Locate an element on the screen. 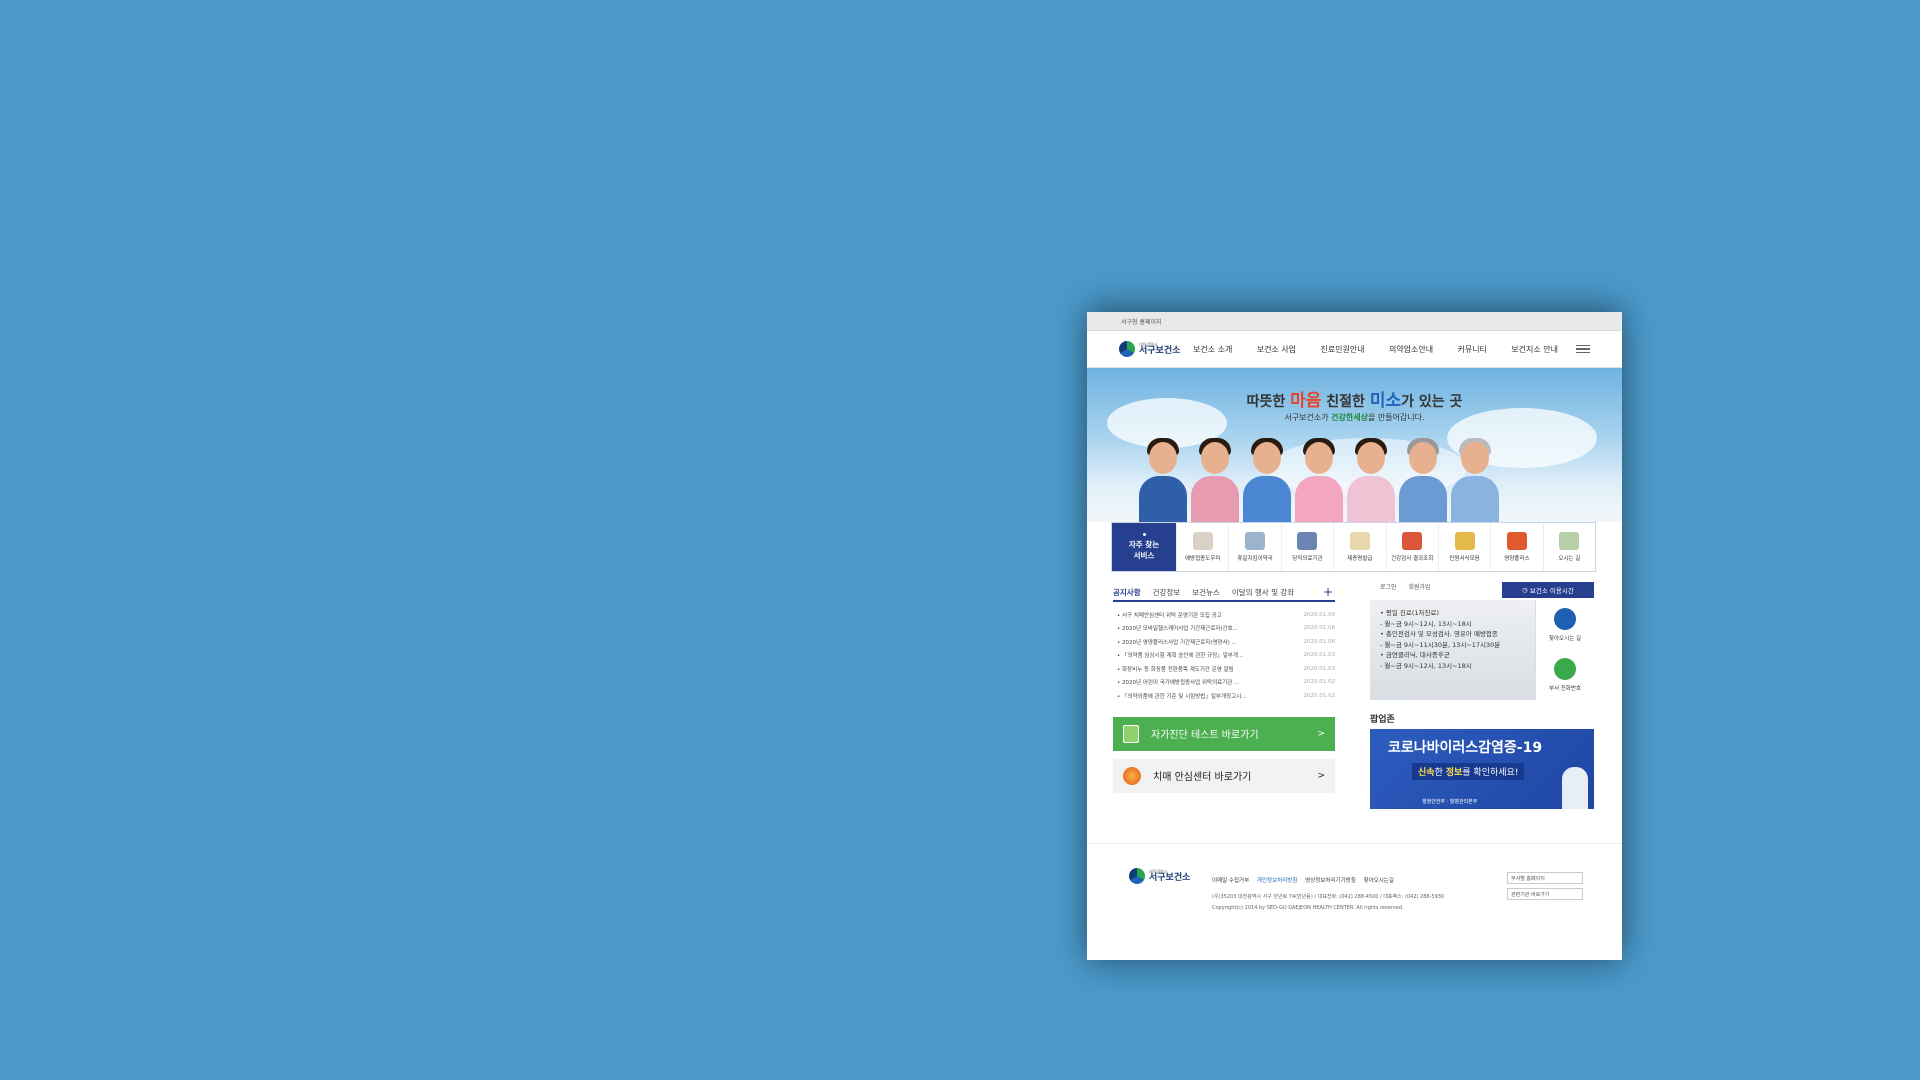 The width and height of the screenshot is (1920, 1080). footer-link: 이메일 수집거부 is located at coordinates (1230, 881).